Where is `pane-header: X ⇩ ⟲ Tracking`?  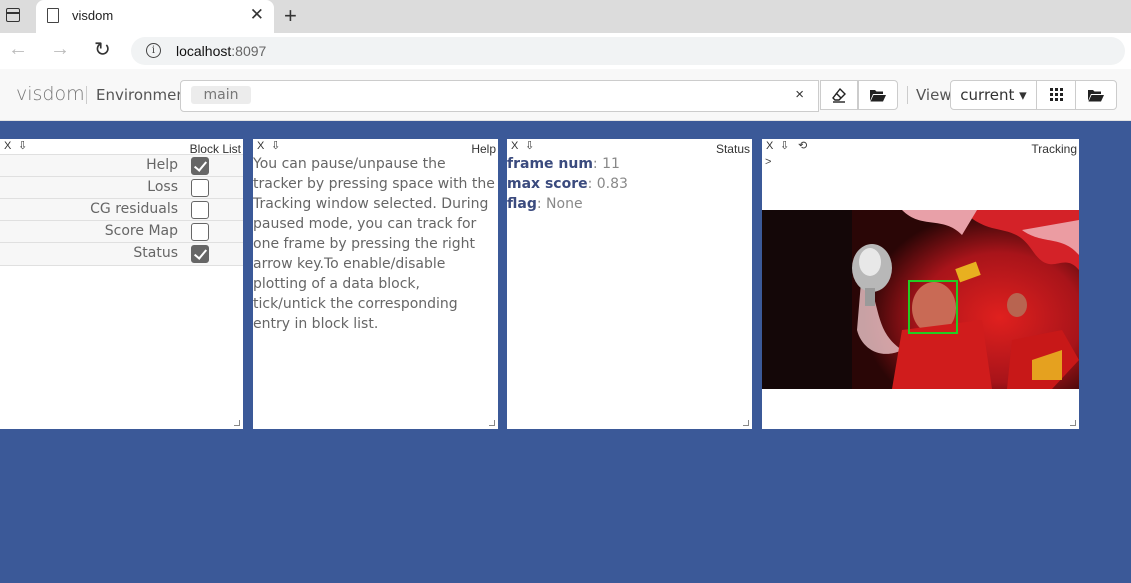
pane-header: X ⇩ ⟲ Tracking is located at coordinates (920, 147).